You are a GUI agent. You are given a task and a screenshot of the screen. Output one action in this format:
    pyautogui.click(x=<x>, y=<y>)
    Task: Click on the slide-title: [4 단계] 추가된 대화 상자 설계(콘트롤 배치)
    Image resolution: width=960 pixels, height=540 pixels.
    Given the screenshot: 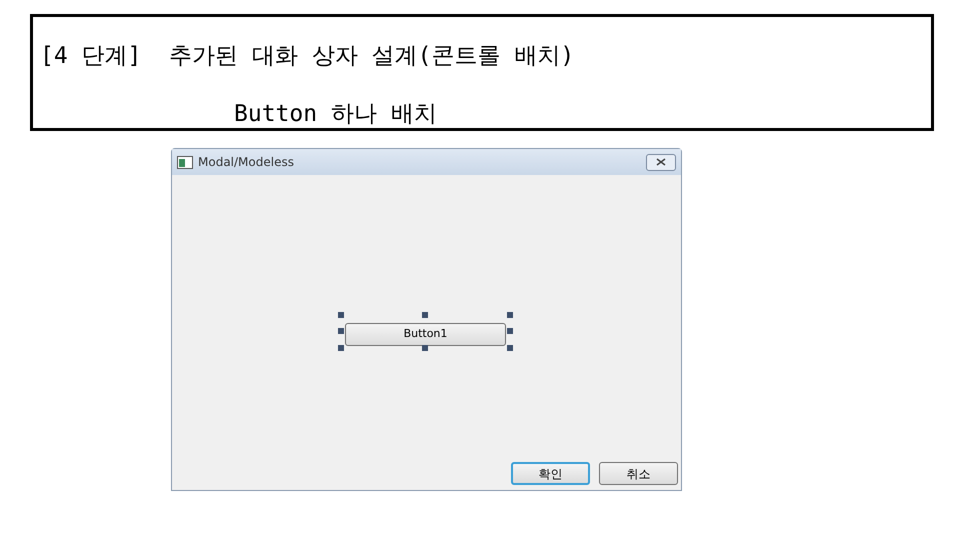 What is the action you would take?
    pyautogui.click(x=308, y=56)
    